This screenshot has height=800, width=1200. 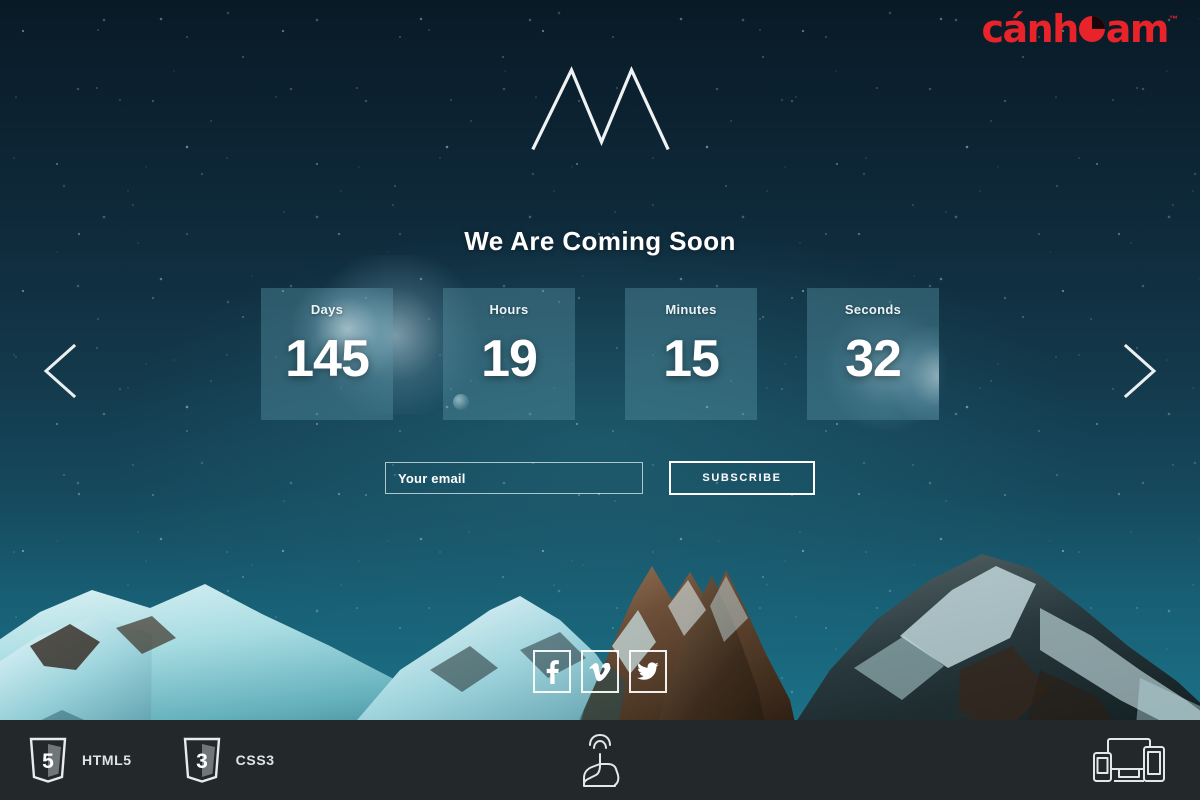 What do you see at coordinates (327, 359) in the screenshot?
I see `countdown-value-days: 145` at bounding box center [327, 359].